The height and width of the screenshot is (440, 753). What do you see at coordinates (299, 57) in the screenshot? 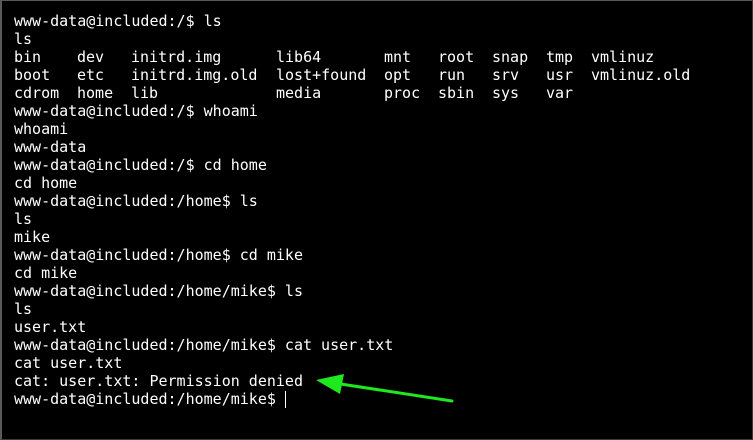
I see `ls-entry: lib64` at bounding box center [299, 57].